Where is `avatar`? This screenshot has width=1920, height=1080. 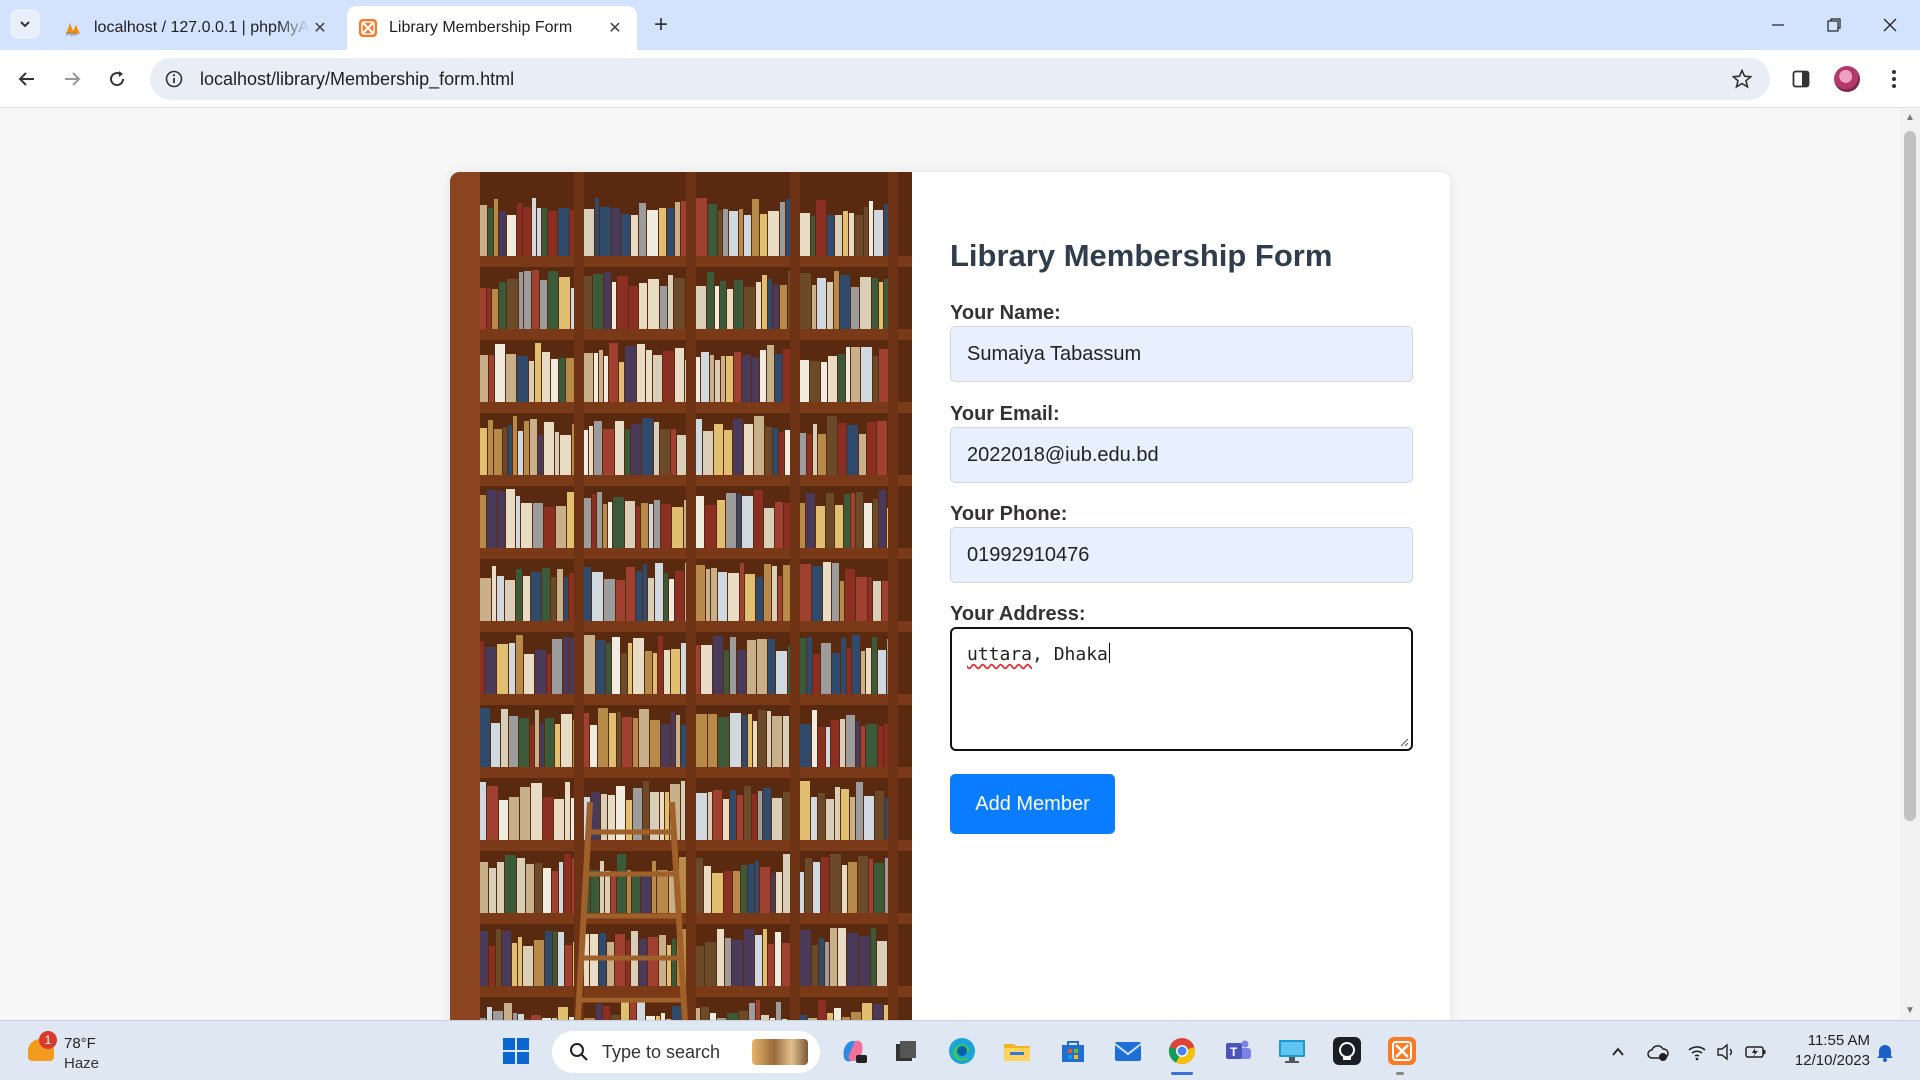 avatar is located at coordinates (1847, 79).